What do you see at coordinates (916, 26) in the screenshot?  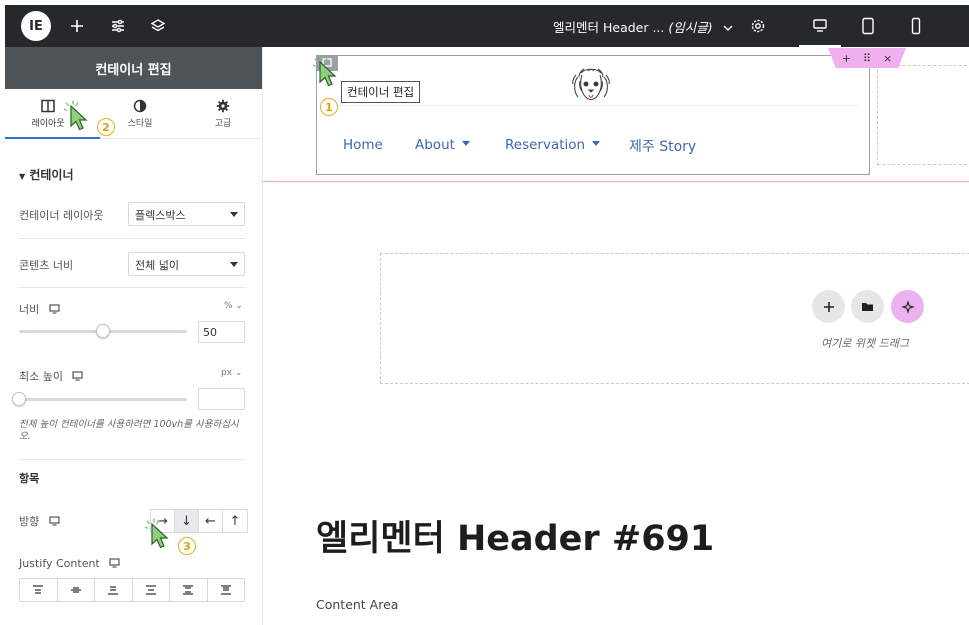 I see `mobile-icon` at bounding box center [916, 26].